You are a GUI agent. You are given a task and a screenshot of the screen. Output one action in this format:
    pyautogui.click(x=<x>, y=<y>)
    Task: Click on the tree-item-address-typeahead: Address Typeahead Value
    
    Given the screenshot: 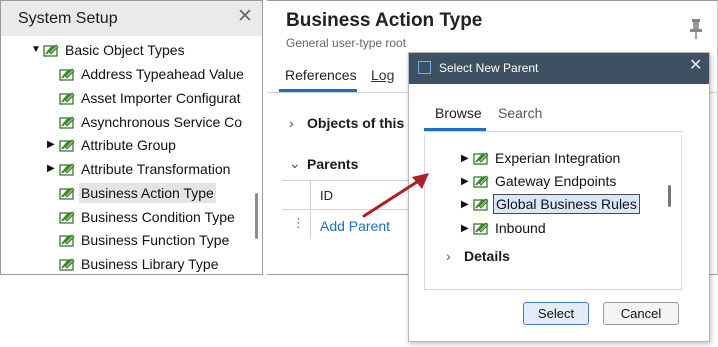 What is the action you would take?
    pyautogui.click(x=152, y=73)
    